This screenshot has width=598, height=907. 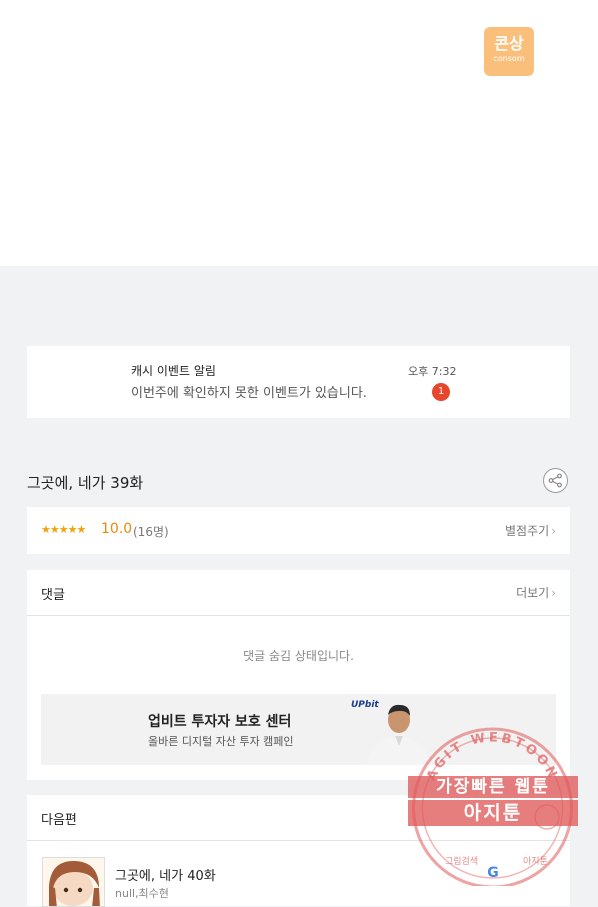 I want to click on watermark-line1: 가장빠른 웹툰, so click(x=493, y=787).